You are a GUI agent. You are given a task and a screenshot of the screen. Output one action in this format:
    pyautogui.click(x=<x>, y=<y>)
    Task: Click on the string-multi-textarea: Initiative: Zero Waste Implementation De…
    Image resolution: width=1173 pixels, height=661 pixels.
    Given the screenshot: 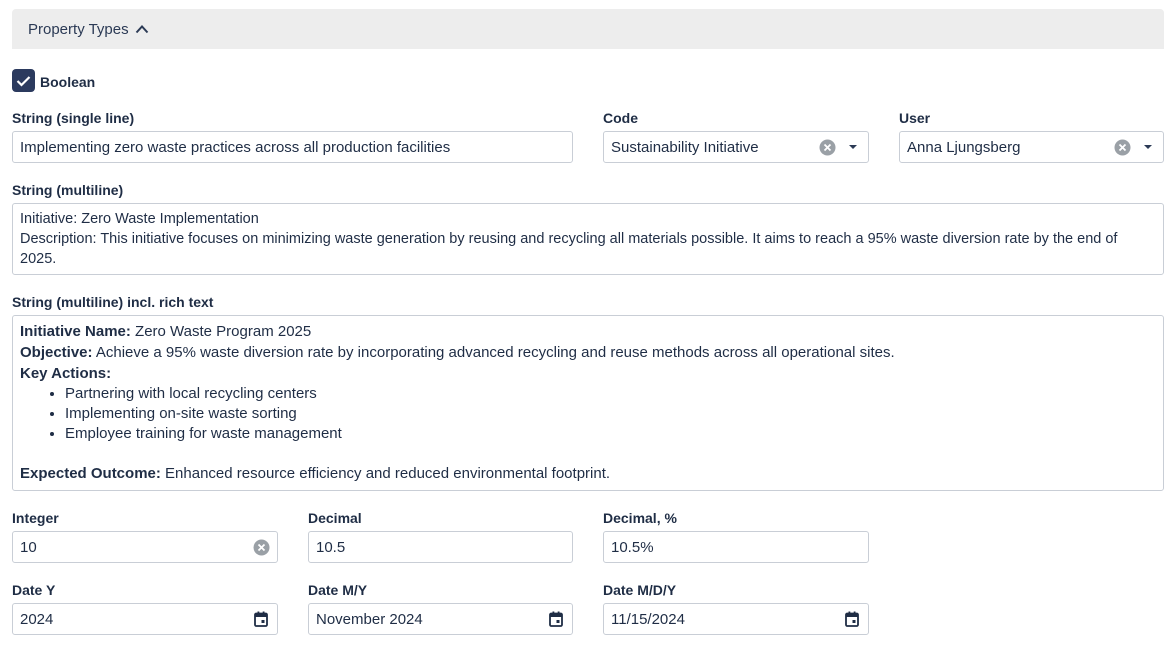 What is the action you would take?
    pyautogui.click(x=588, y=239)
    